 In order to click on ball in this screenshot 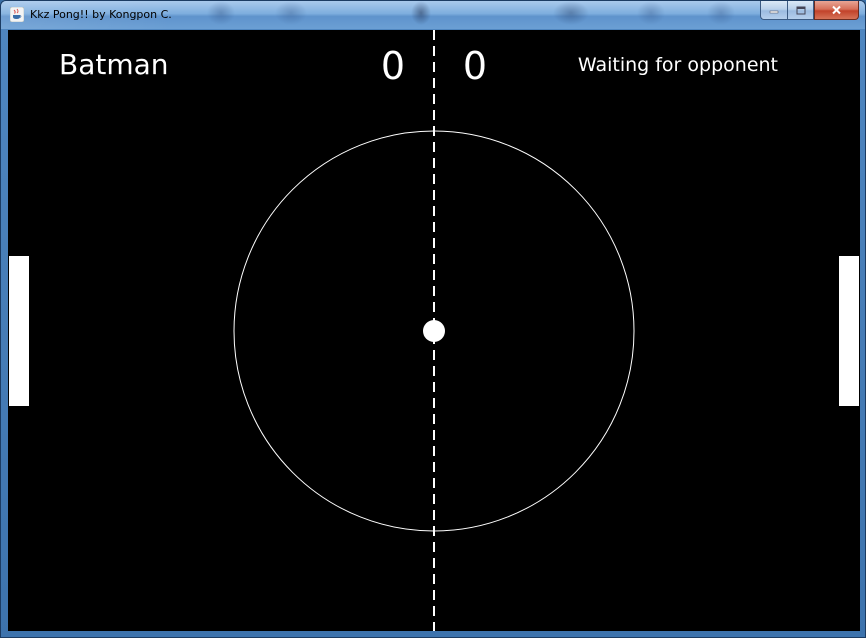, I will do `click(434, 331)`.